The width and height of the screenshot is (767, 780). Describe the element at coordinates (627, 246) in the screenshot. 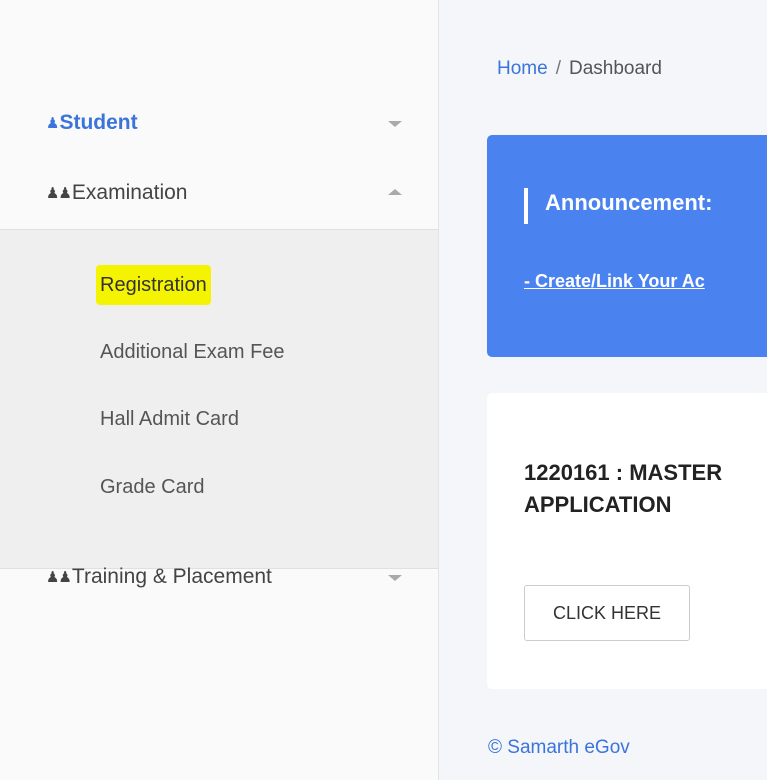

I see `announcement-panel: Announcement: - Create/Link Your Ac` at that location.